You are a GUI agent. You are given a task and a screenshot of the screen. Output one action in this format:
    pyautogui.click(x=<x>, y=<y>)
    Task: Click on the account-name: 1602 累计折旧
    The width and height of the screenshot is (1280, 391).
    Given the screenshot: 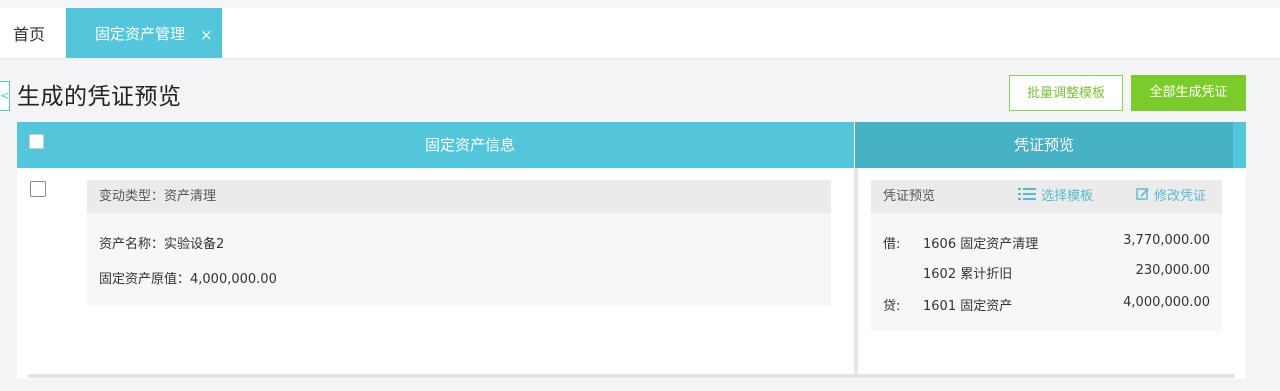 What is the action you would take?
    pyautogui.click(x=968, y=274)
    